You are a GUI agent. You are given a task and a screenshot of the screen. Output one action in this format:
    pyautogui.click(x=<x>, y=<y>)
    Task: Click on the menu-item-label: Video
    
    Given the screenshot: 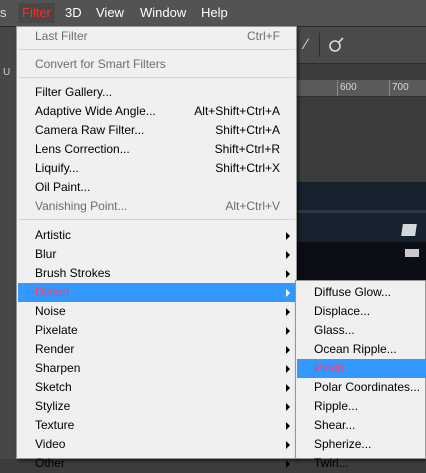 What is the action you would take?
    pyautogui.click(x=50, y=444)
    